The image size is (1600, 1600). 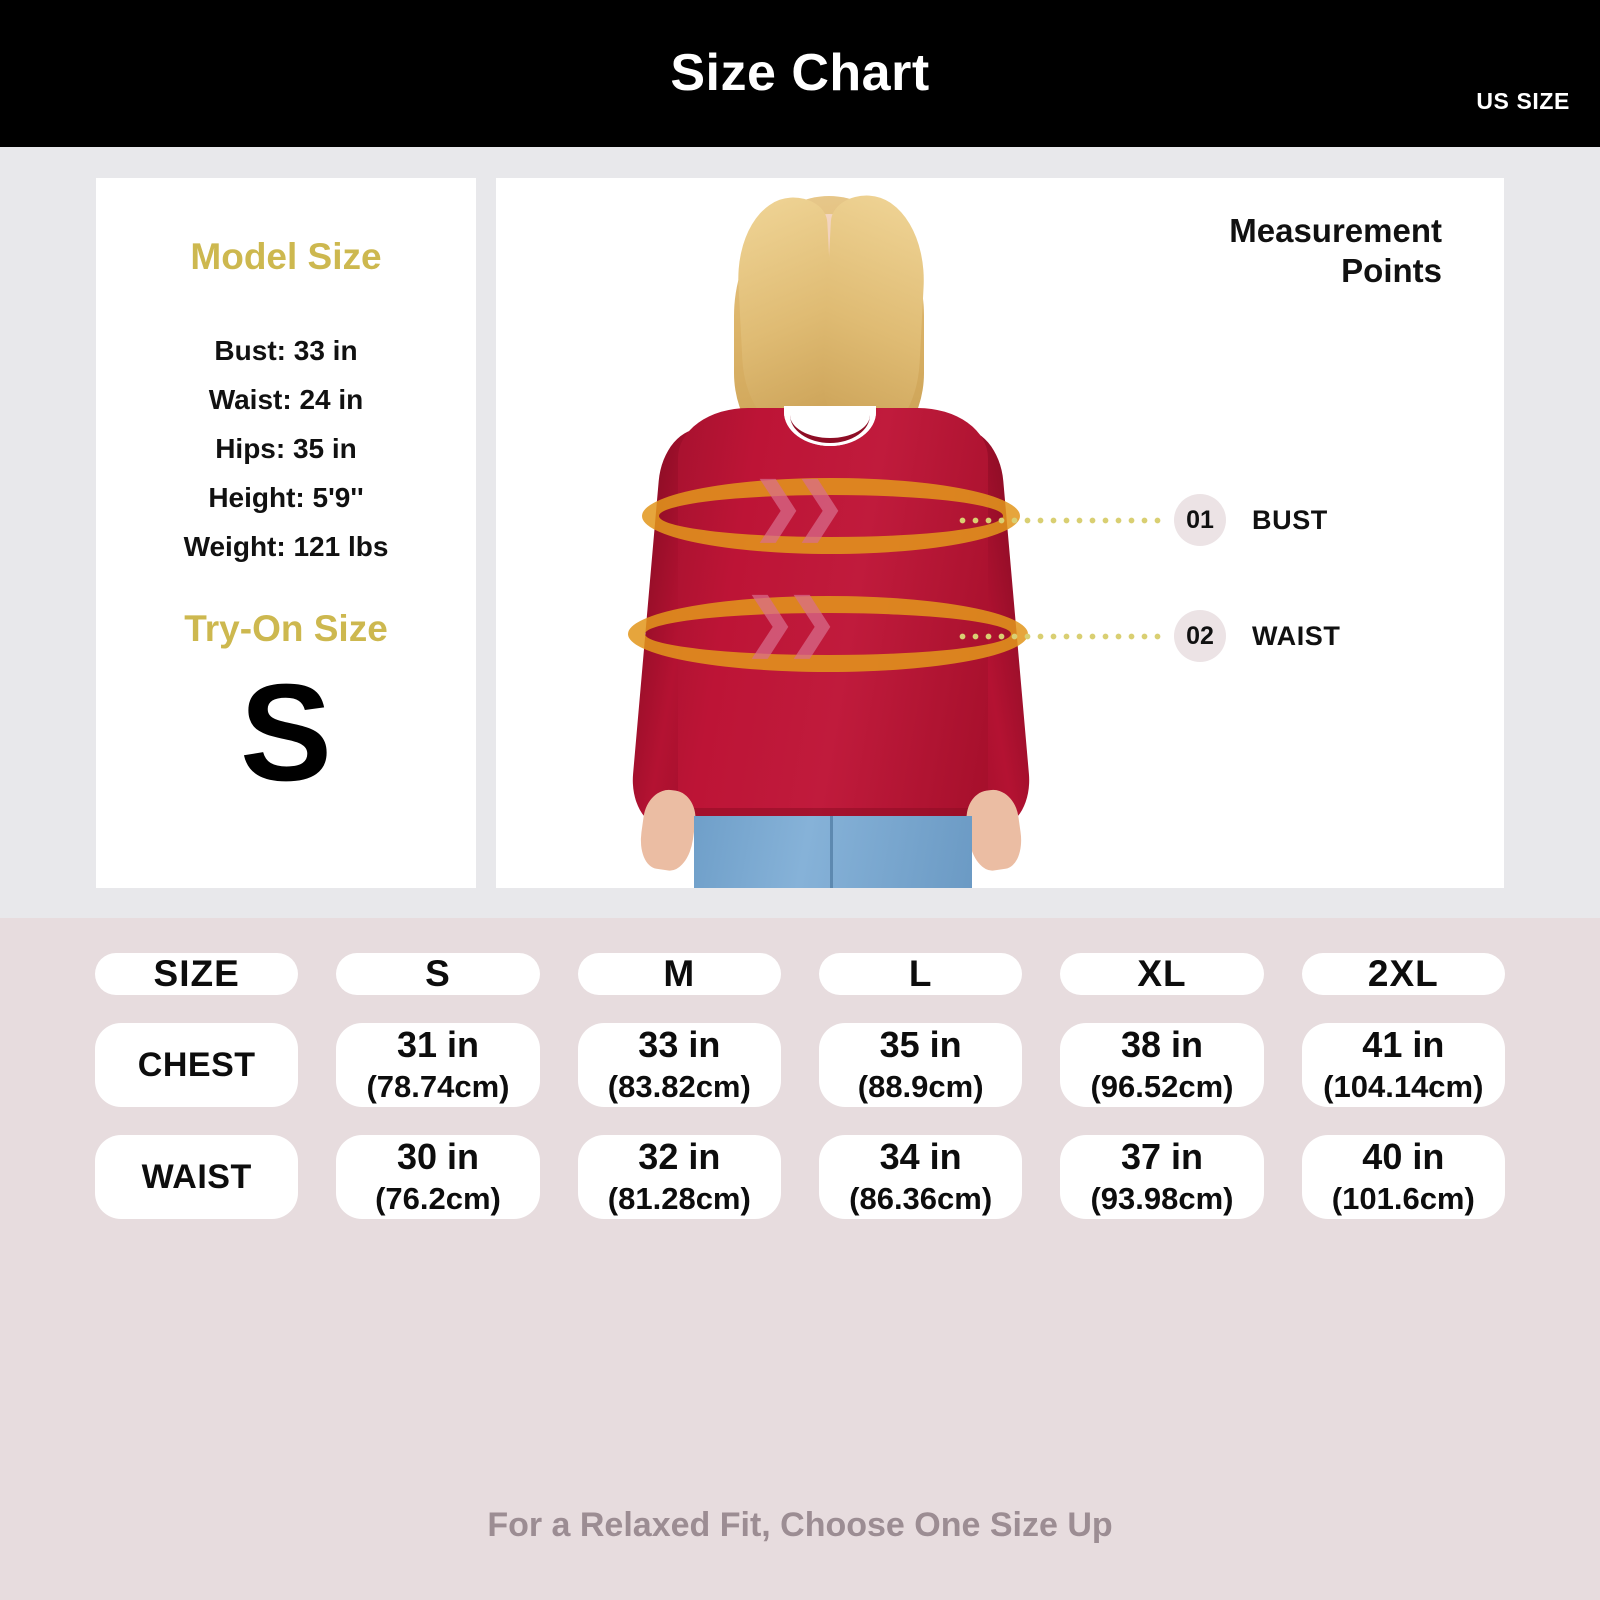 I want to click on table-header-label: 2XL, so click(x=1403, y=973).